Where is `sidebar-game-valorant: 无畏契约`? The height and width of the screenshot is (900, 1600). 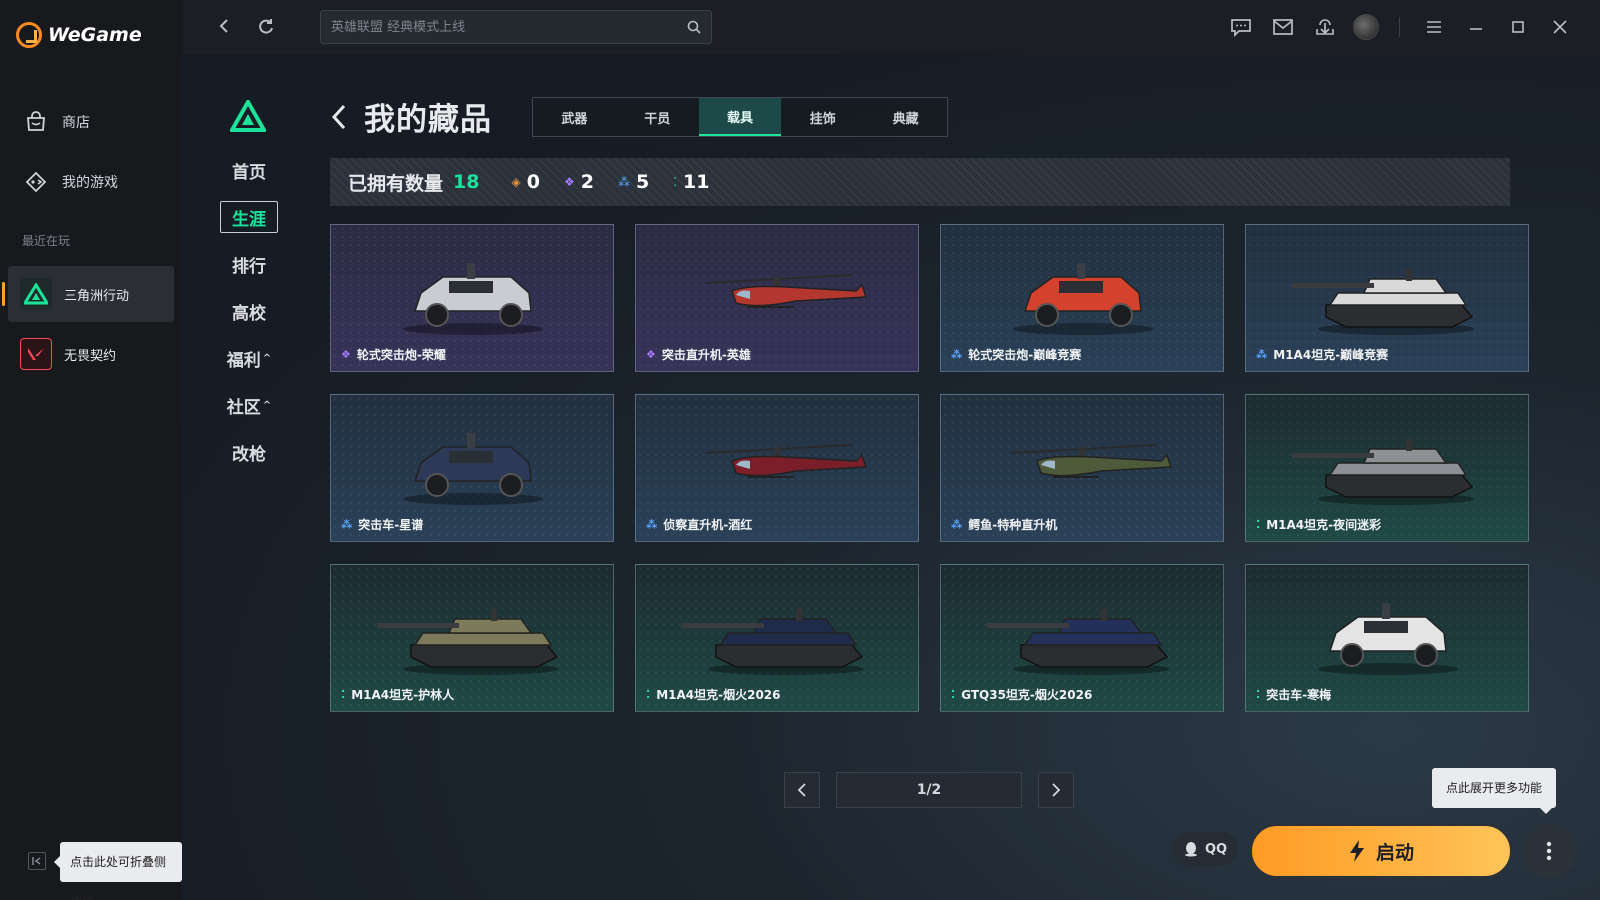
sidebar-game-valorant: 无畏契约 is located at coordinates (91, 354).